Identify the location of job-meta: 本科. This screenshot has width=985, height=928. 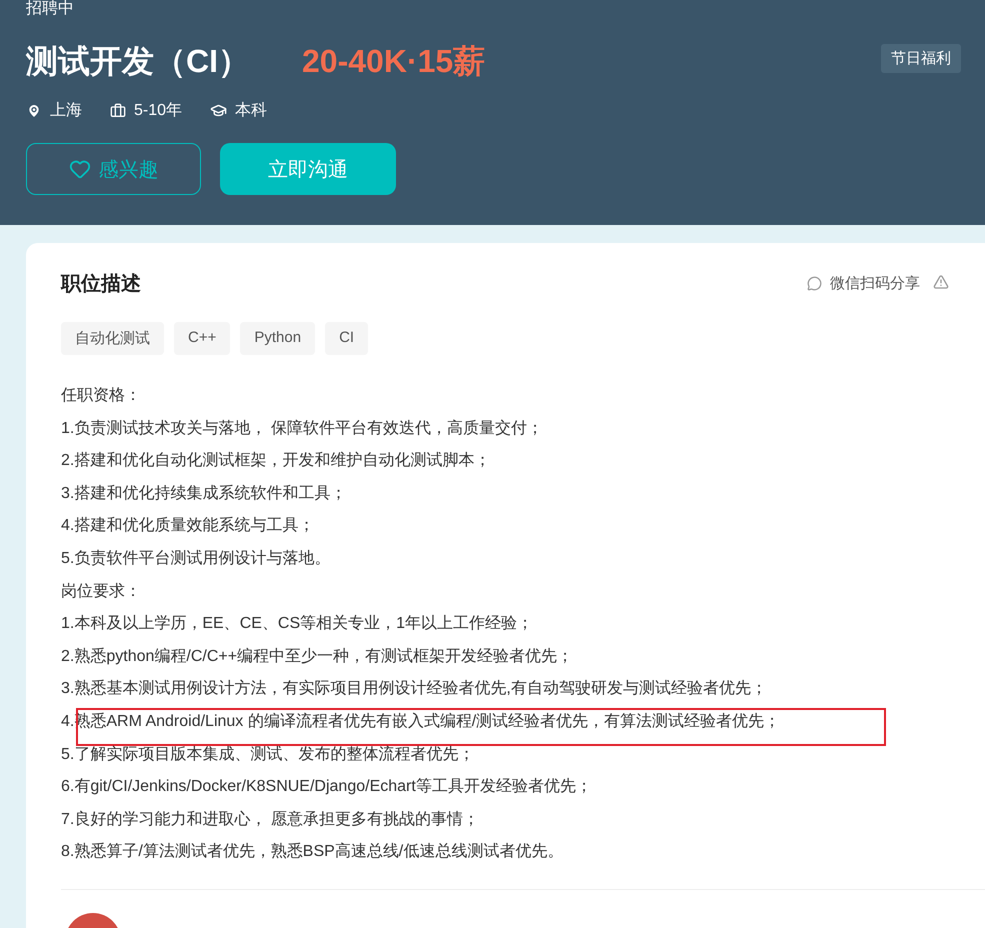
(251, 110).